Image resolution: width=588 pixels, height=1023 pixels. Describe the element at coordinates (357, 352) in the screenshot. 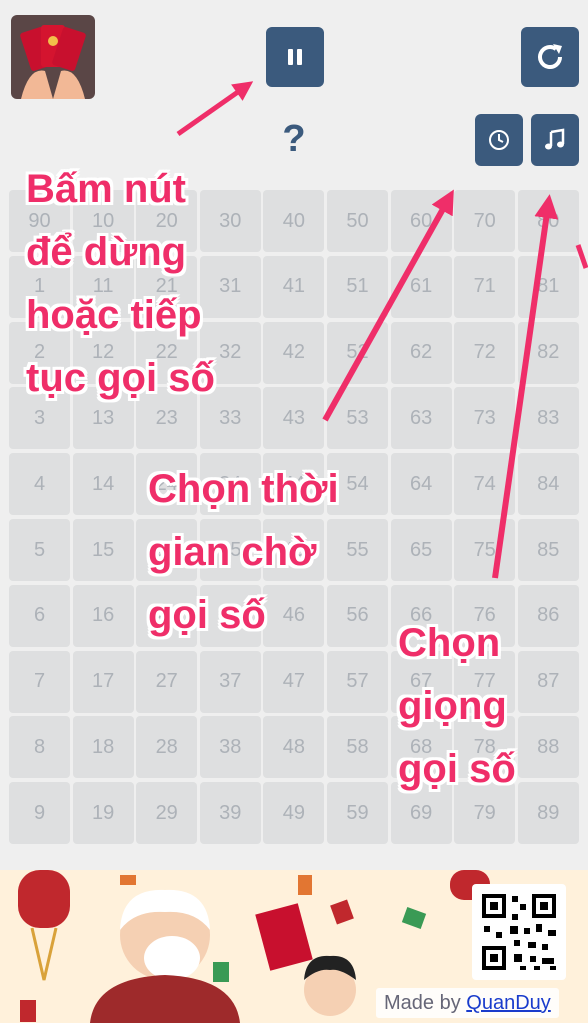

I see `number-cell: 52` at that location.